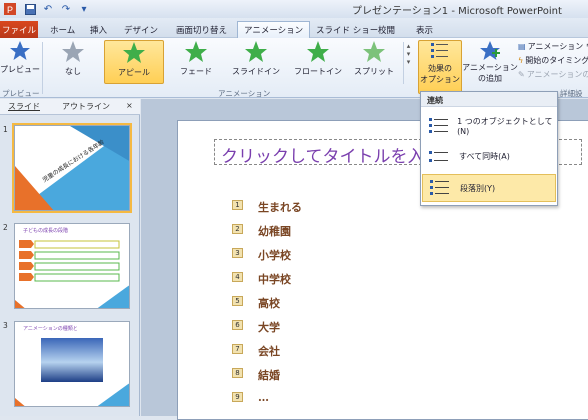  I want to click on tab-review: 校閲, so click(386, 29).